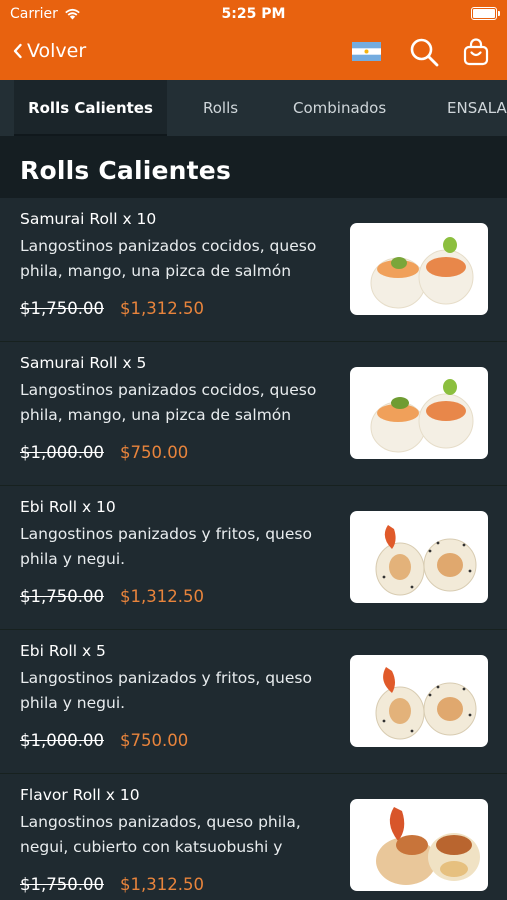  Describe the element at coordinates (83, 363) in the screenshot. I see `product-name: Samurai Roll x 5` at that location.